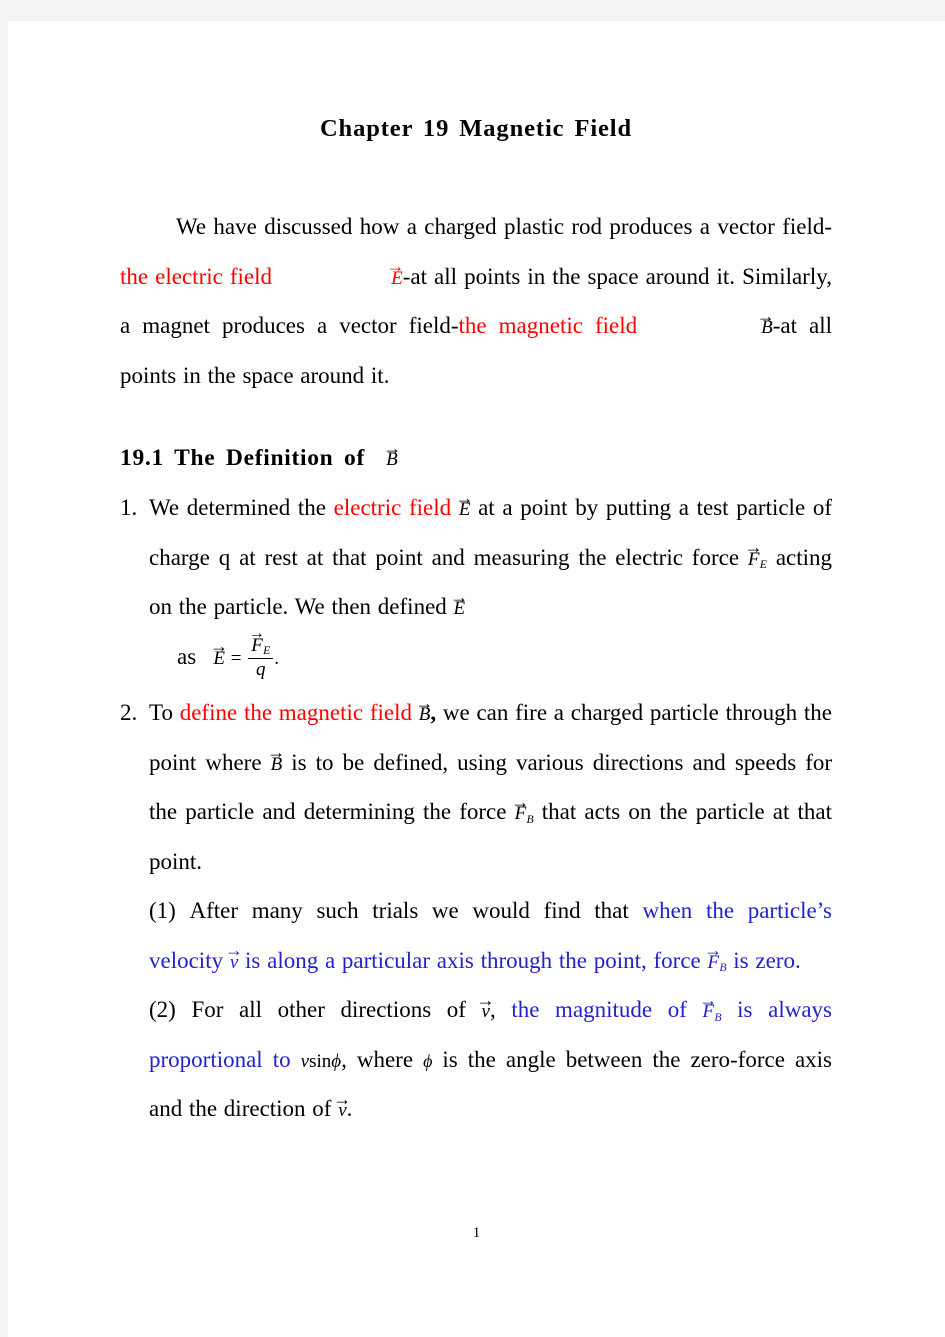 This screenshot has height=1337, width=945. What do you see at coordinates (755, 554) in the screenshot?
I see `symbol-force-electric: → FE` at bounding box center [755, 554].